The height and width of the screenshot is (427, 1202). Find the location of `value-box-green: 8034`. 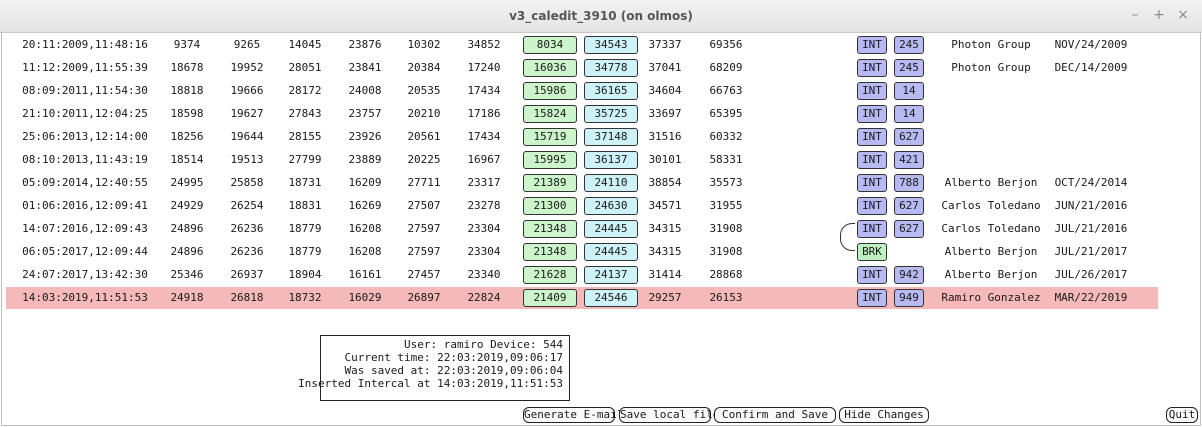

value-box-green: 8034 is located at coordinates (550, 45).